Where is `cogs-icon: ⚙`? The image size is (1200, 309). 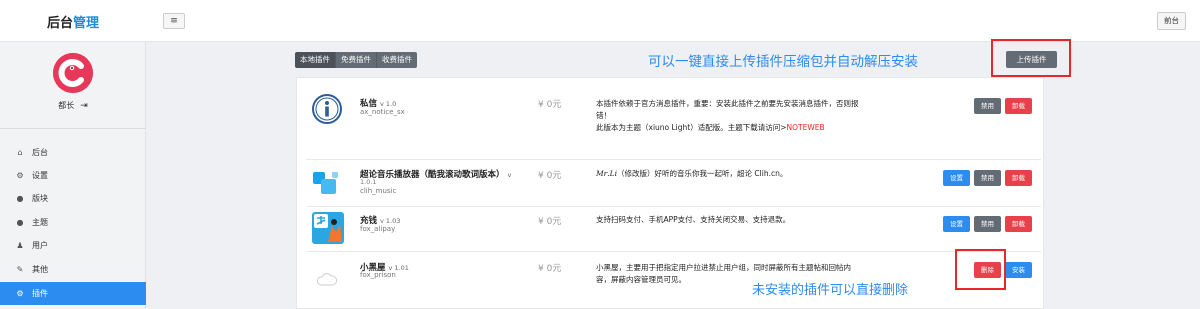
cogs-icon: ⚙ is located at coordinates (20, 293).